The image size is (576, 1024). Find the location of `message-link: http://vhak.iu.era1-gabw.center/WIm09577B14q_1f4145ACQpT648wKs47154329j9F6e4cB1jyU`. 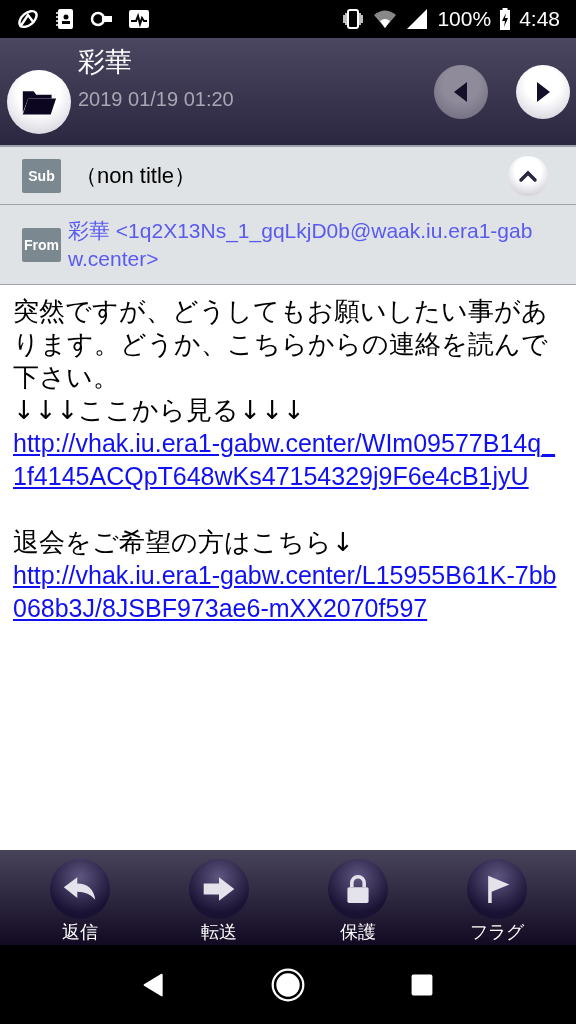

message-link: http://vhak.iu.era1-gabw.center/WIm09577B14q_1f4145ACQpT648wKs47154329j9F6e4cB1jyU is located at coordinates (288, 460).